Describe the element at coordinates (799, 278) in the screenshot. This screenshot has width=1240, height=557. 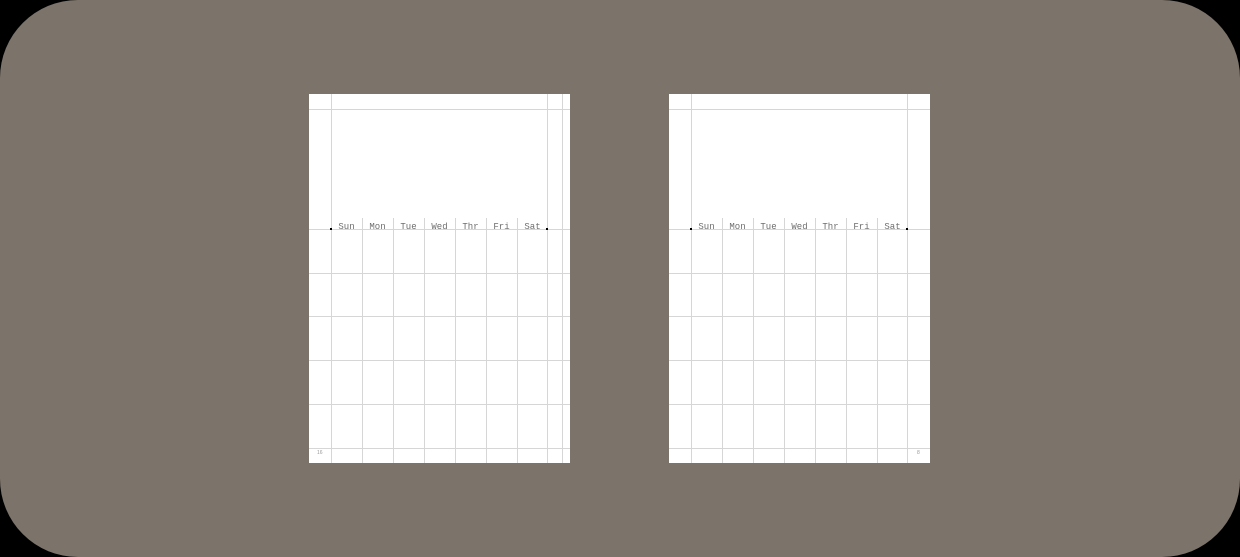
I see `planner-page-right: Sun Mon Tue Wed Thr Fri Sat 8` at that location.